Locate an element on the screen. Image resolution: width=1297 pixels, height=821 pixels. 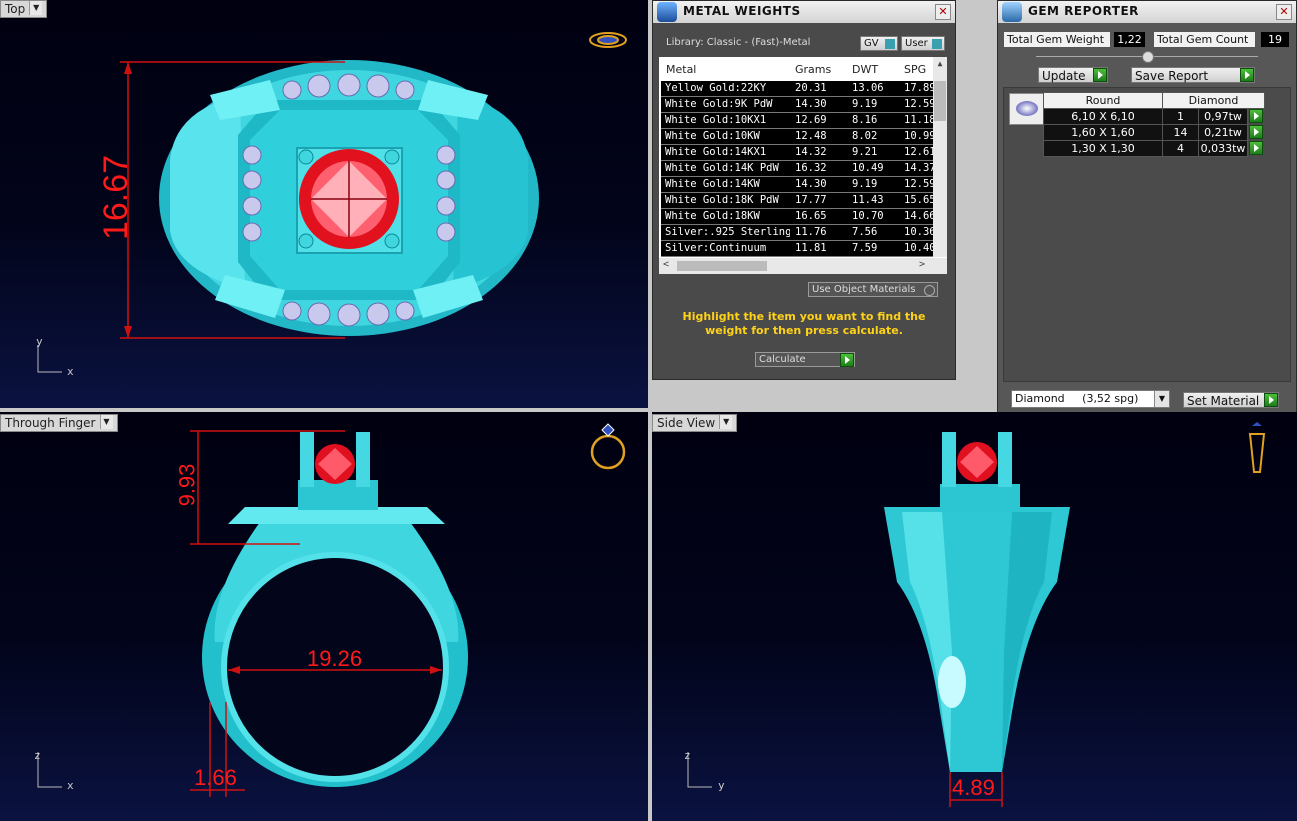
table-row: Silver:Continuum 11.81 7.59 10.40 is located at coordinates (797, 249).